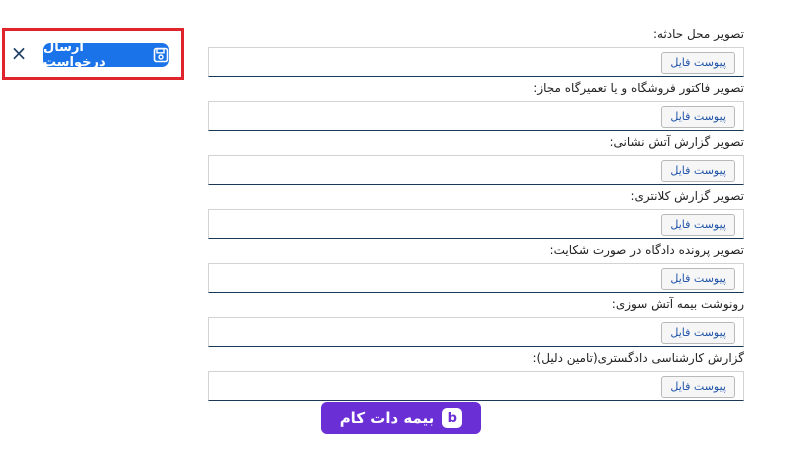 This screenshot has height=450, width=800. Describe the element at coordinates (676, 142) in the screenshot. I see `field-label-fire-dept-report: تصویر گزارش آتش نشانی:` at that location.